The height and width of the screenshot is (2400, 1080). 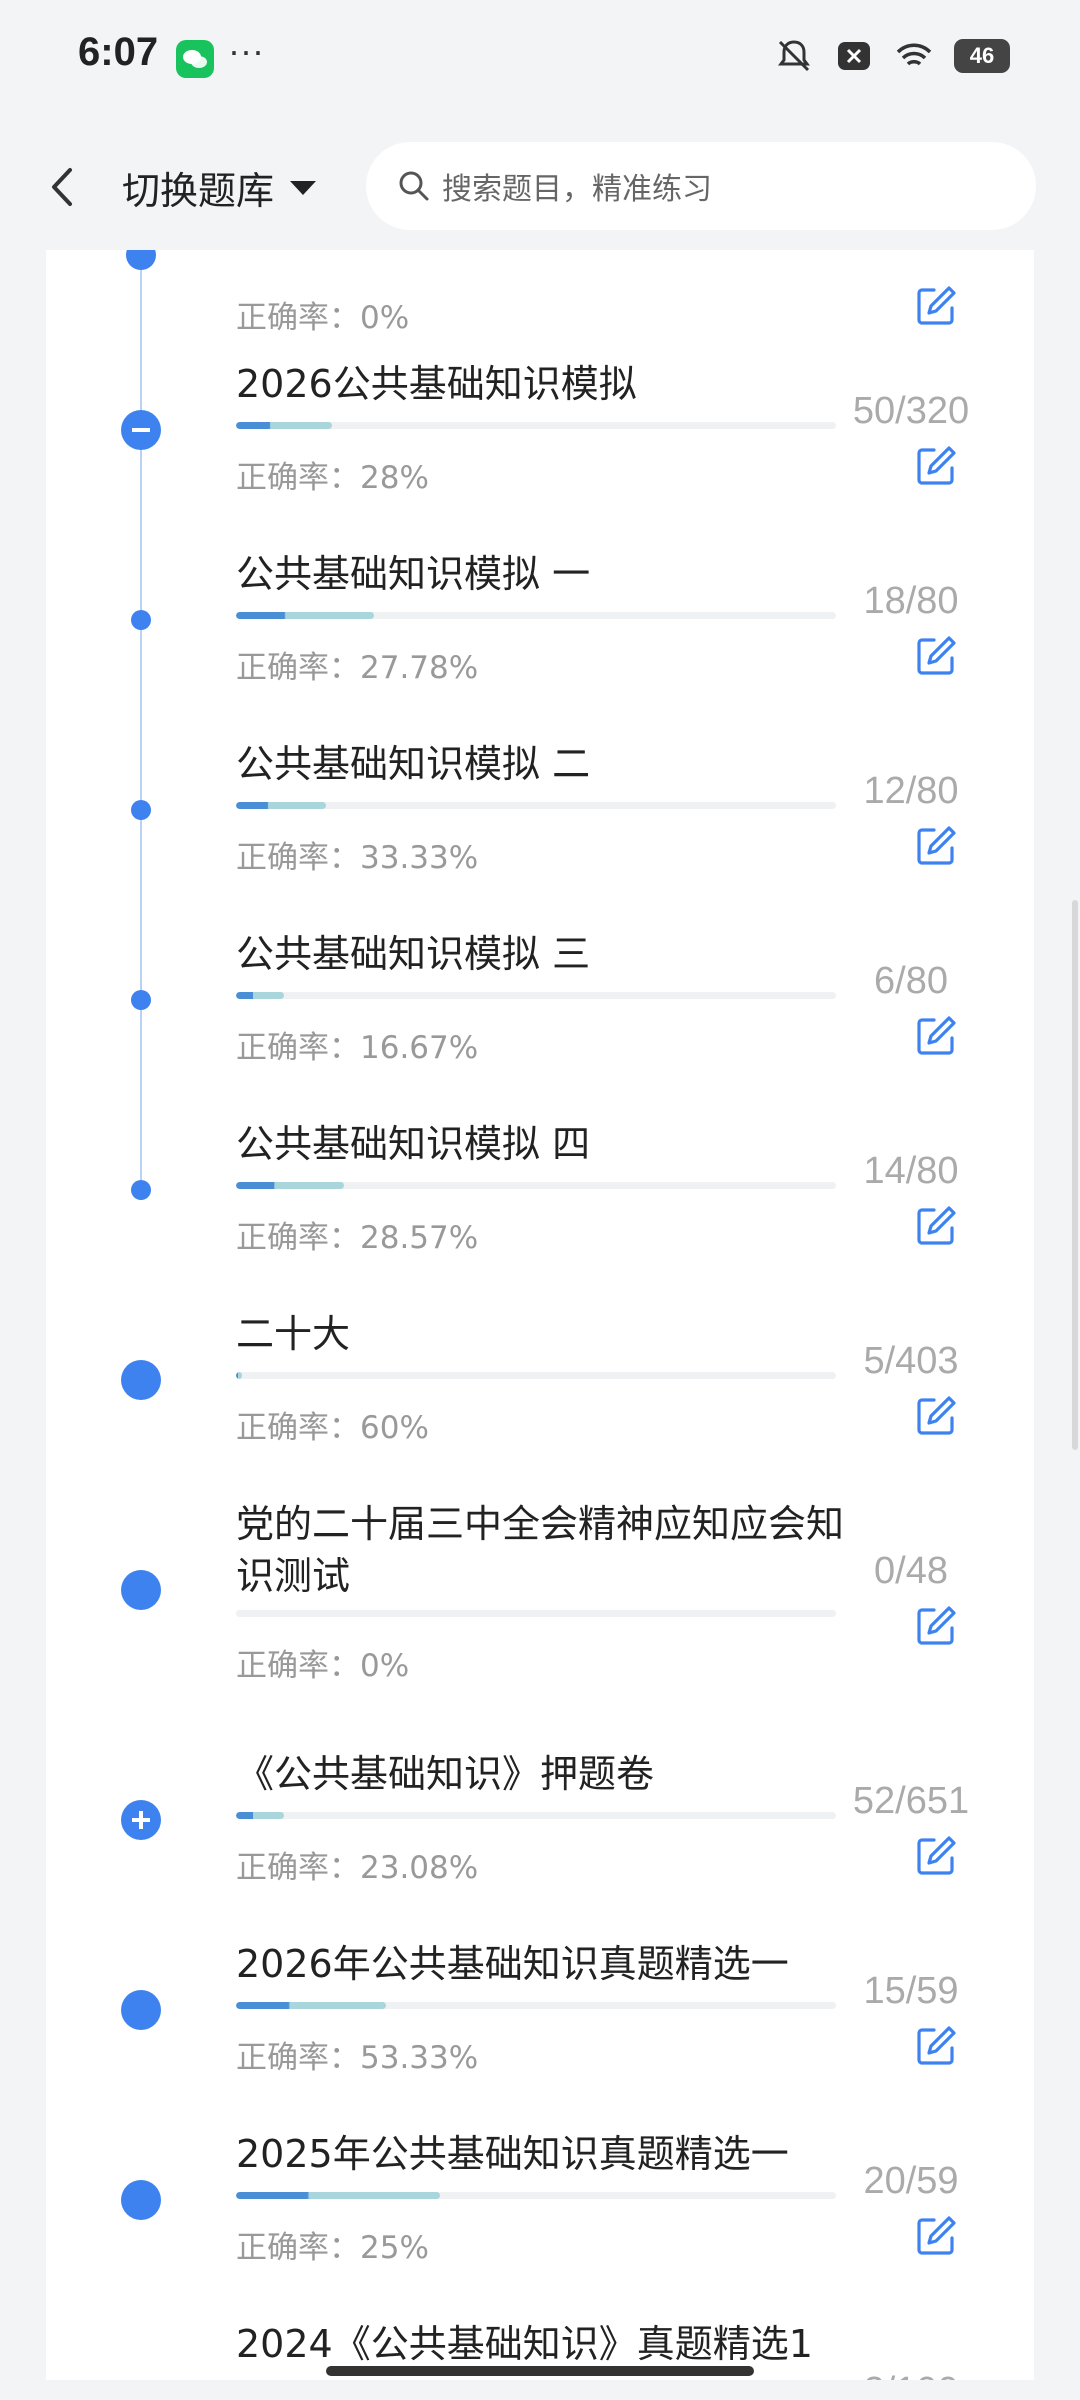 What do you see at coordinates (413, 954) in the screenshot?
I see `item-title: 公共基础知识模拟 三` at bounding box center [413, 954].